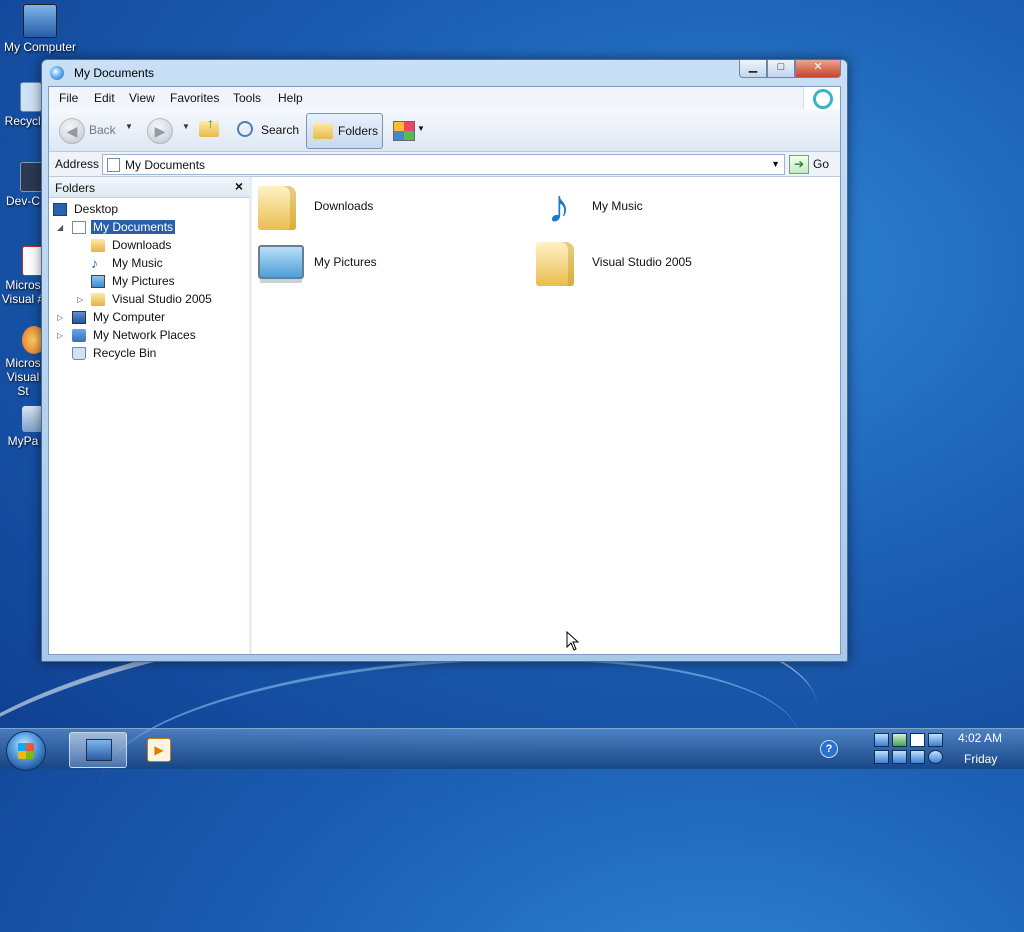 The width and height of the screenshot is (1024, 932). Describe the element at coordinates (383, 208) in the screenshot. I see `file-item-downloads: Downloads` at that location.